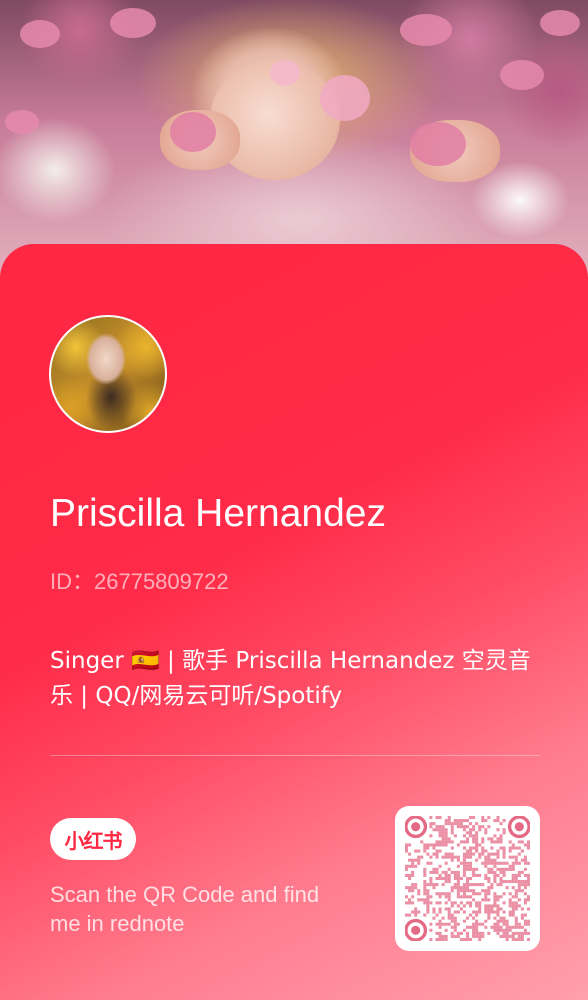 The height and width of the screenshot is (1000, 588). Describe the element at coordinates (93, 839) in the screenshot. I see `rednote-logo-badge: 小红书` at that location.